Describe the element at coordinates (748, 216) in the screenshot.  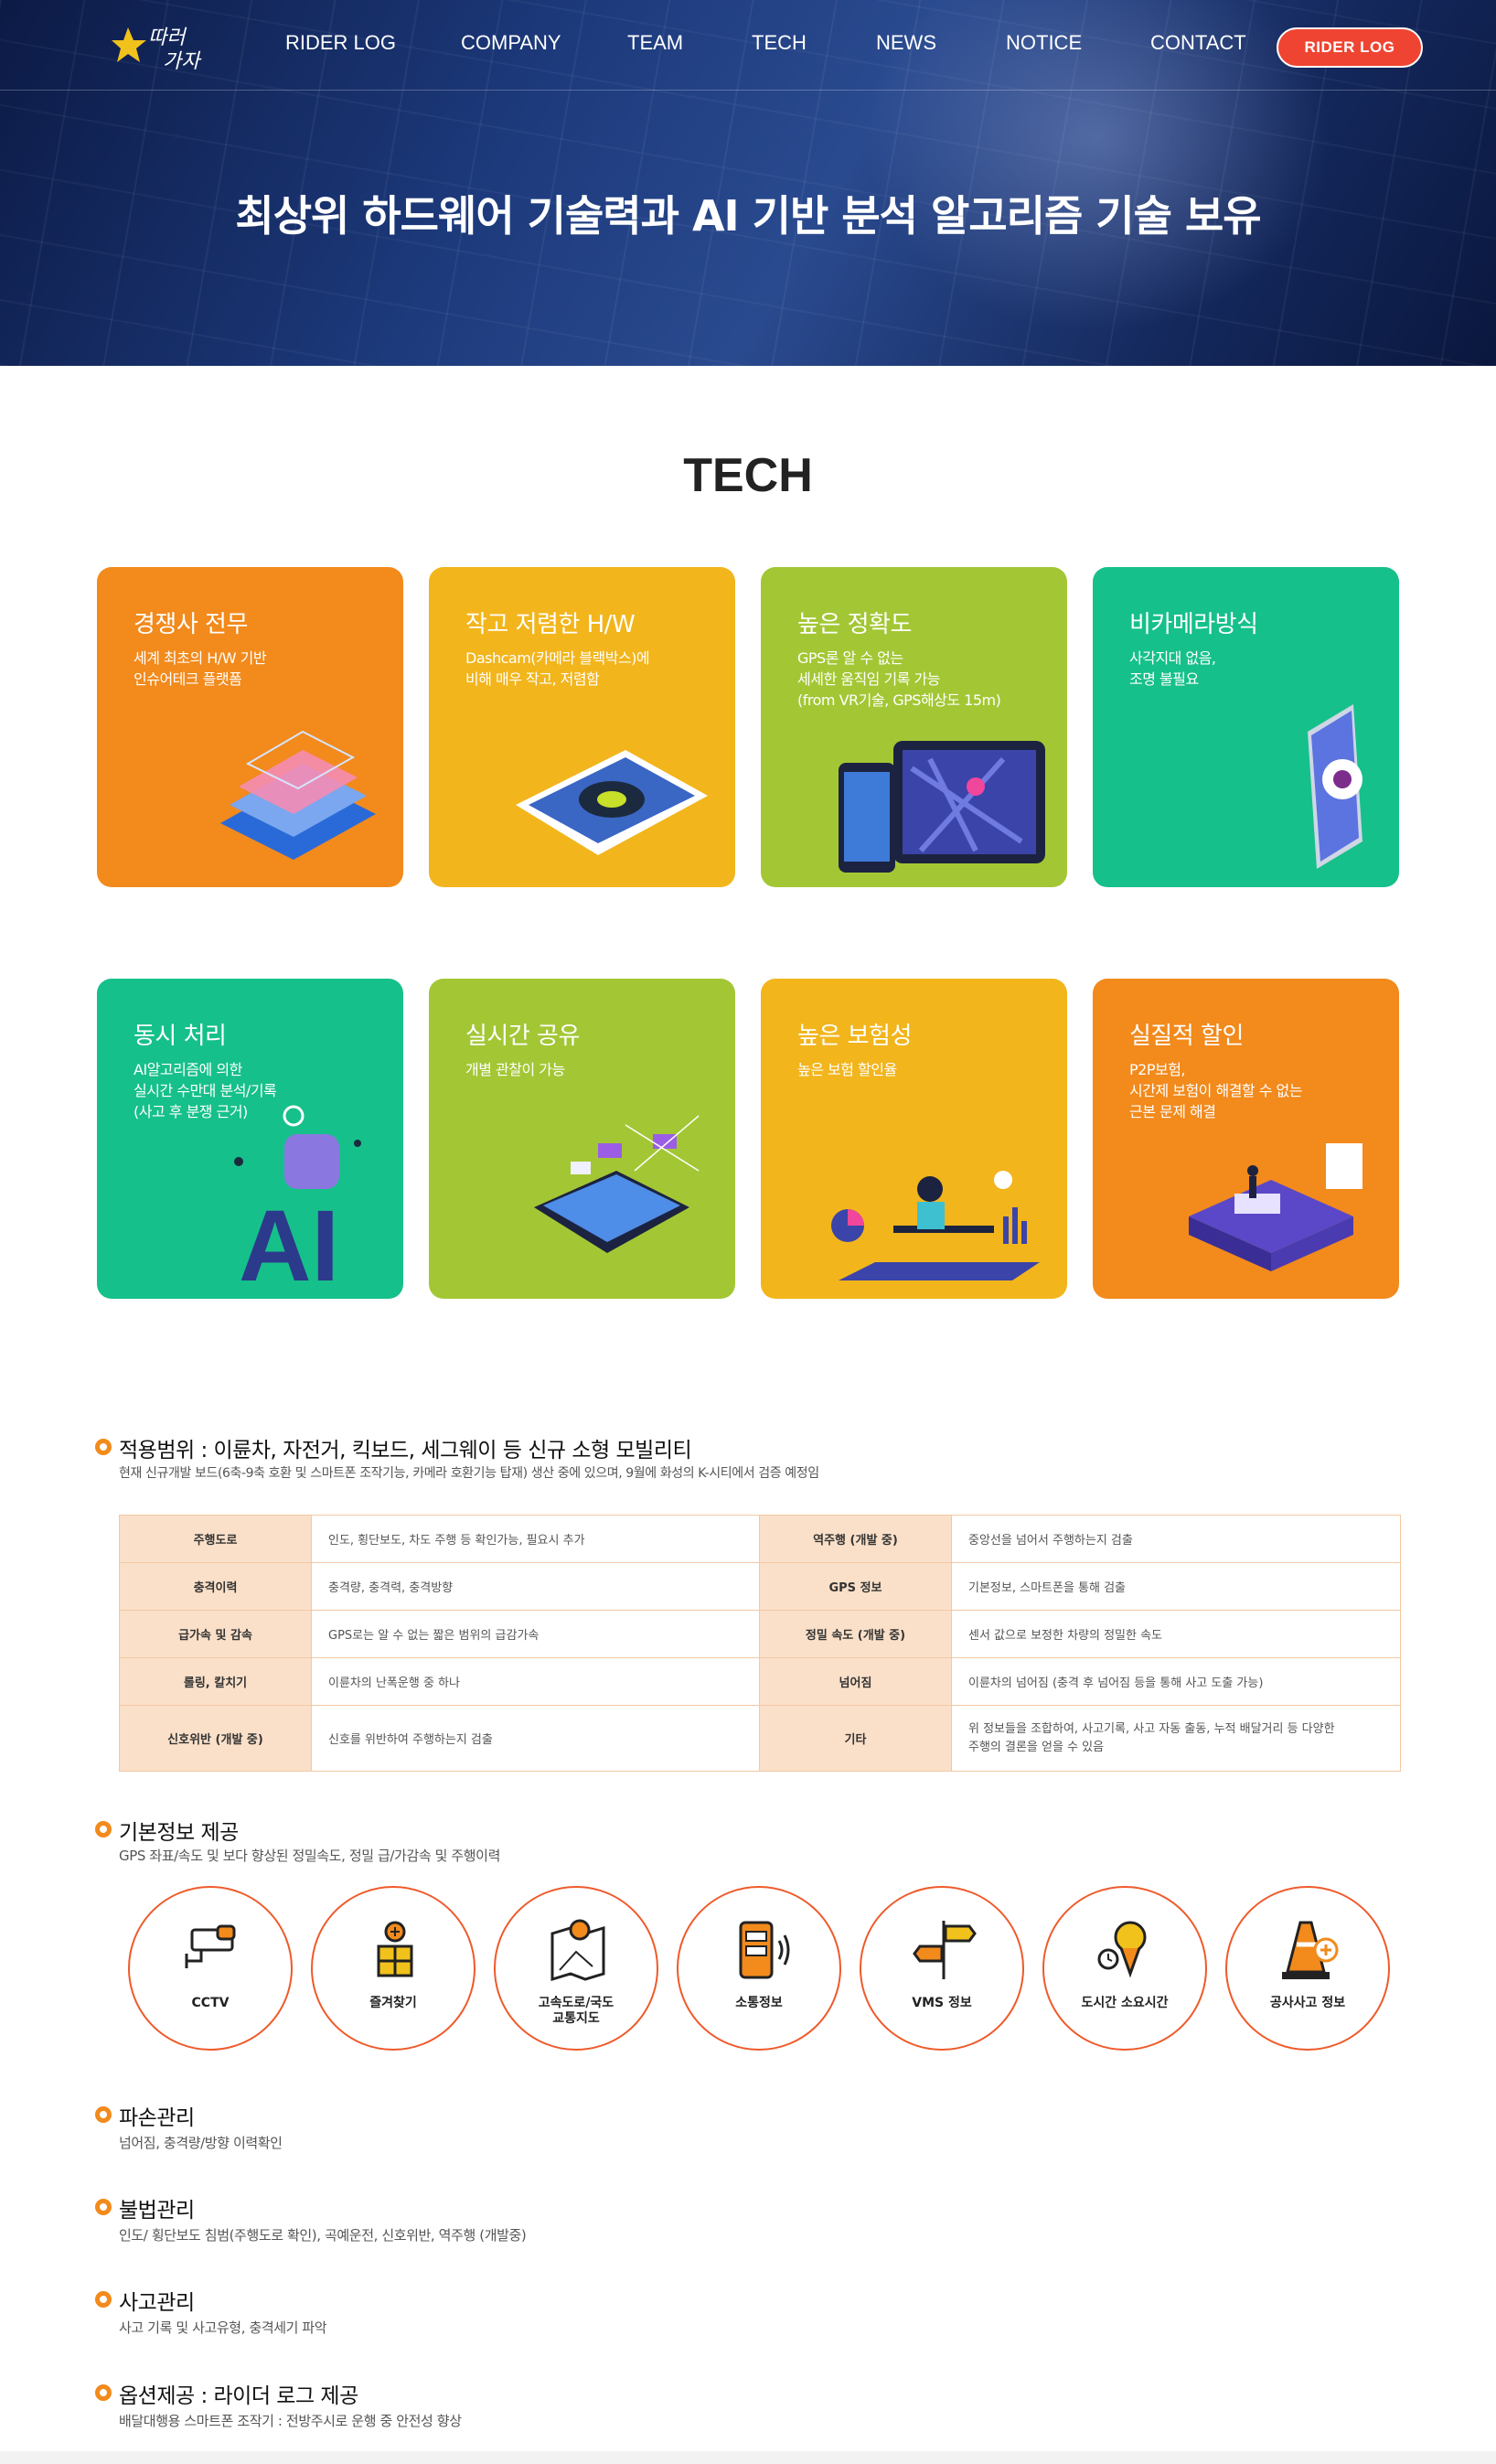
I see `hero-title: 최상위 하드웨어 기술력과 AI 기반 분석 알고리즘 기술 보유` at that location.